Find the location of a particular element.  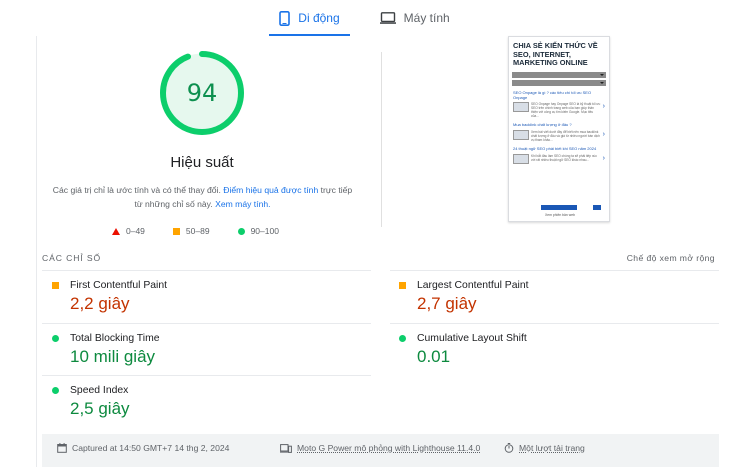

tab-mobile: Di động is located at coordinates (310, 18).